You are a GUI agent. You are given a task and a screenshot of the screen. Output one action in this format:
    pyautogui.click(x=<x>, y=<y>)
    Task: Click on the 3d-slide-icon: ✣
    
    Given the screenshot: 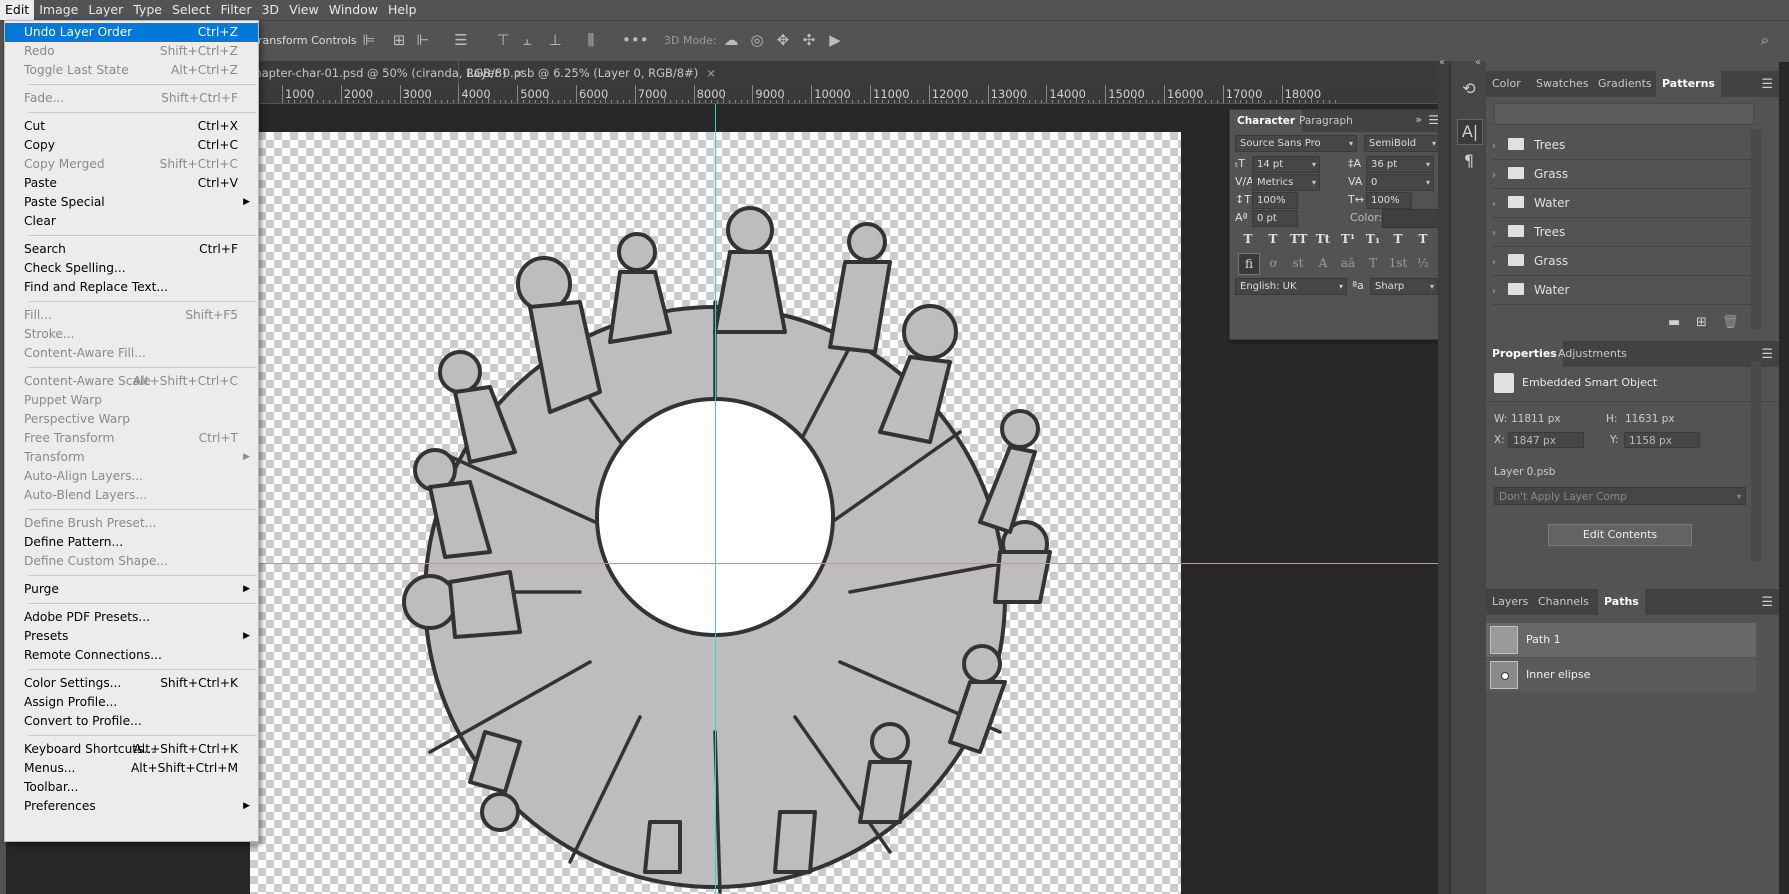 What is the action you would take?
    pyautogui.click(x=809, y=40)
    